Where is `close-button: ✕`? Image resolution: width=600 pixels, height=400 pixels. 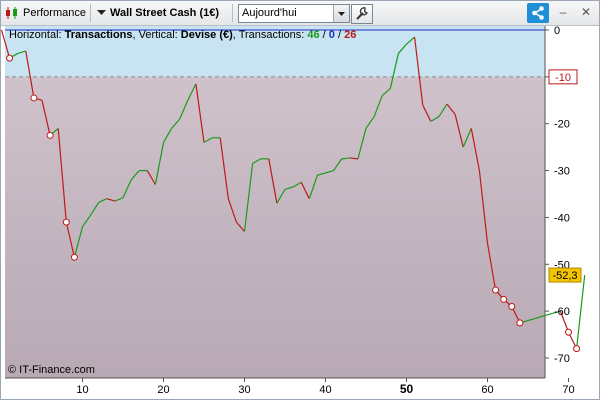
close-button: ✕ is located at coordinates (586, 12).